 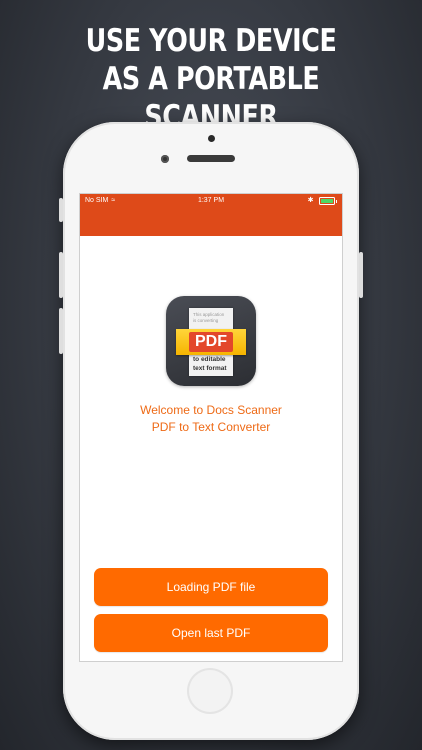 What do you see at coordinates (211, 215) in the screenshot?
I see `navigation-bar: No SIM ≈ 1:37 PM ✱` at bounding box center [211, 215].